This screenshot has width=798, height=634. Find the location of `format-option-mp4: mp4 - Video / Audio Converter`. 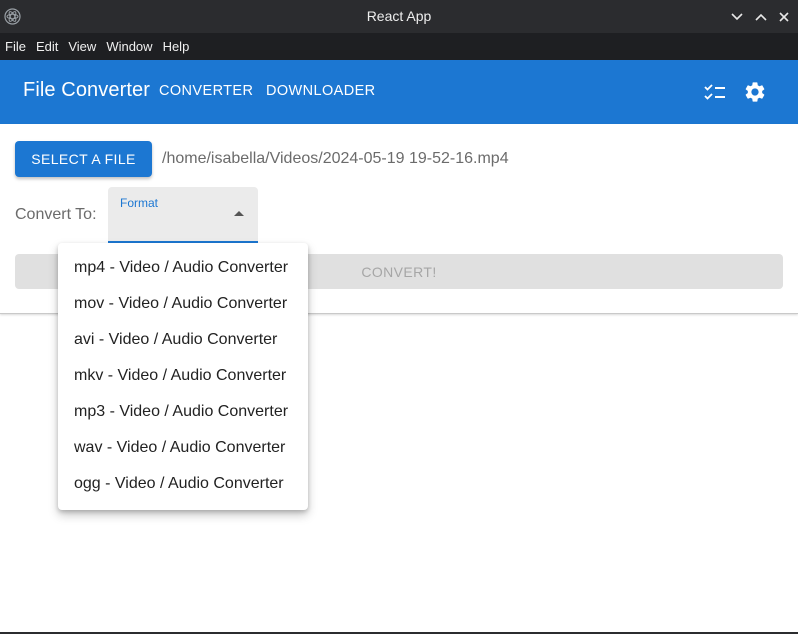

format-option-mp4: mp4 - Video / Audio Converter is located at coordinates (183, 268).